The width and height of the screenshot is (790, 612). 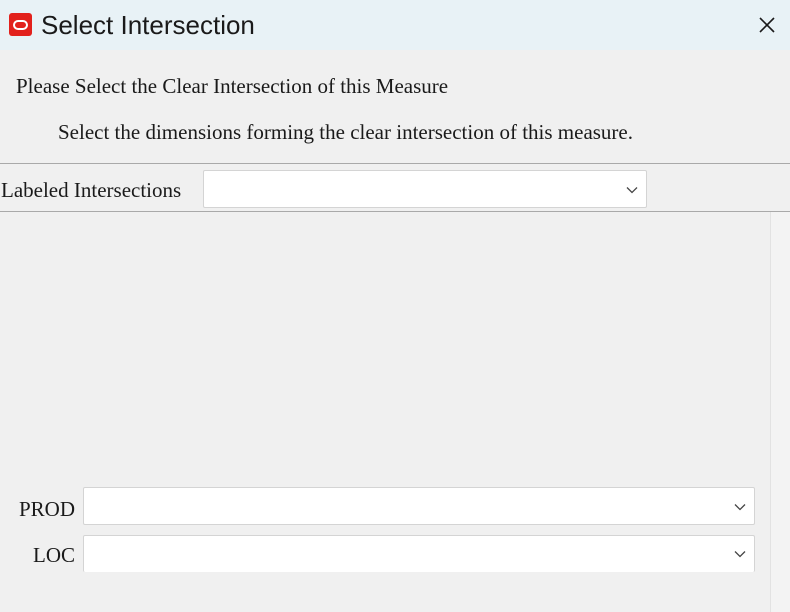 I want to click on separator-bottom, so click(x=395, y=211).